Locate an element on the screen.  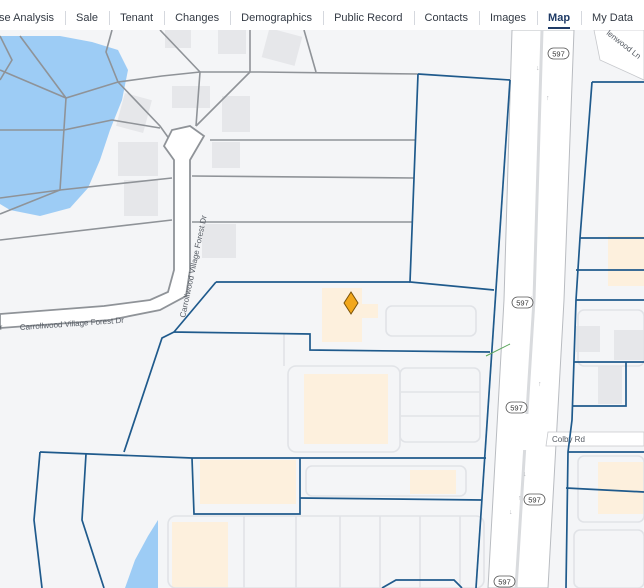
route-shield-597-e: 597 is located at coordinates (504, 581).